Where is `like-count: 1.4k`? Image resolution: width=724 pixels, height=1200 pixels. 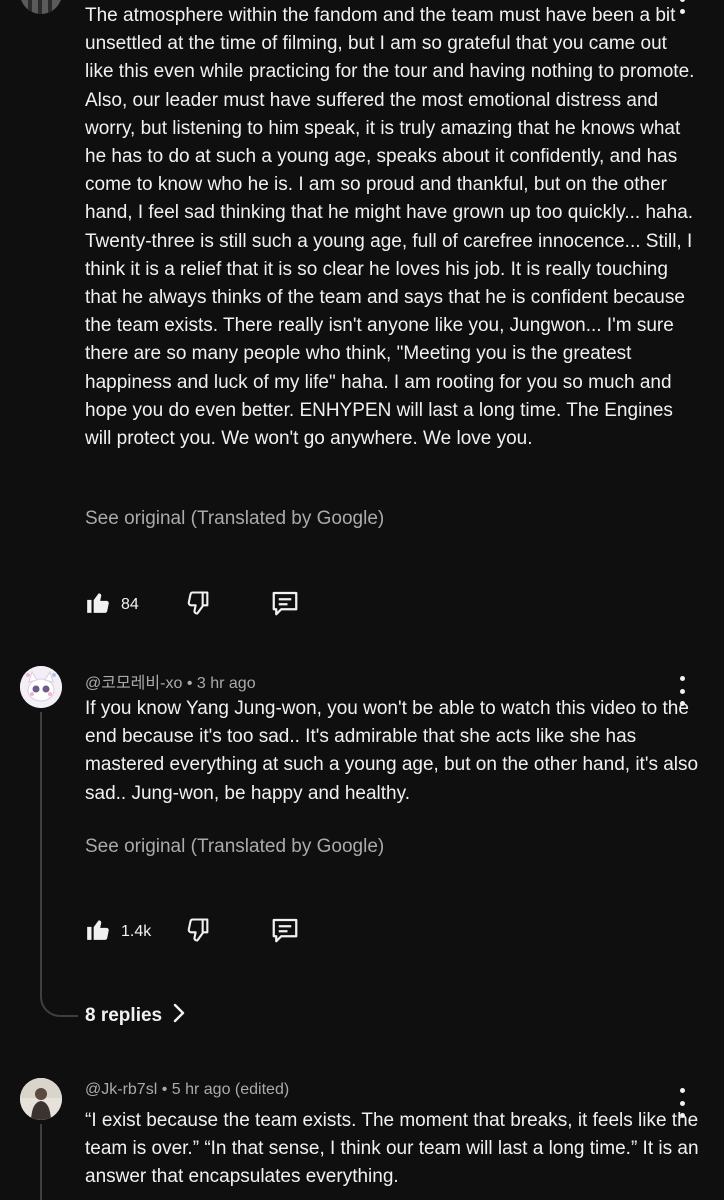
like-count: 1.4k is located at coordinates (136, 931).